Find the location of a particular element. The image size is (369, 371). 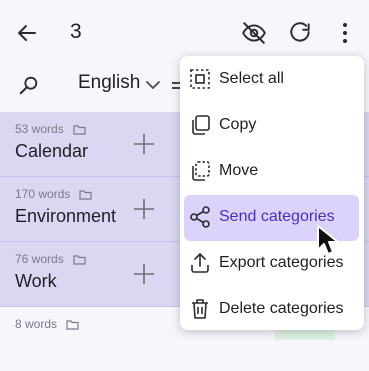

category-meta: 8 words is located at coordinates (47, 324).